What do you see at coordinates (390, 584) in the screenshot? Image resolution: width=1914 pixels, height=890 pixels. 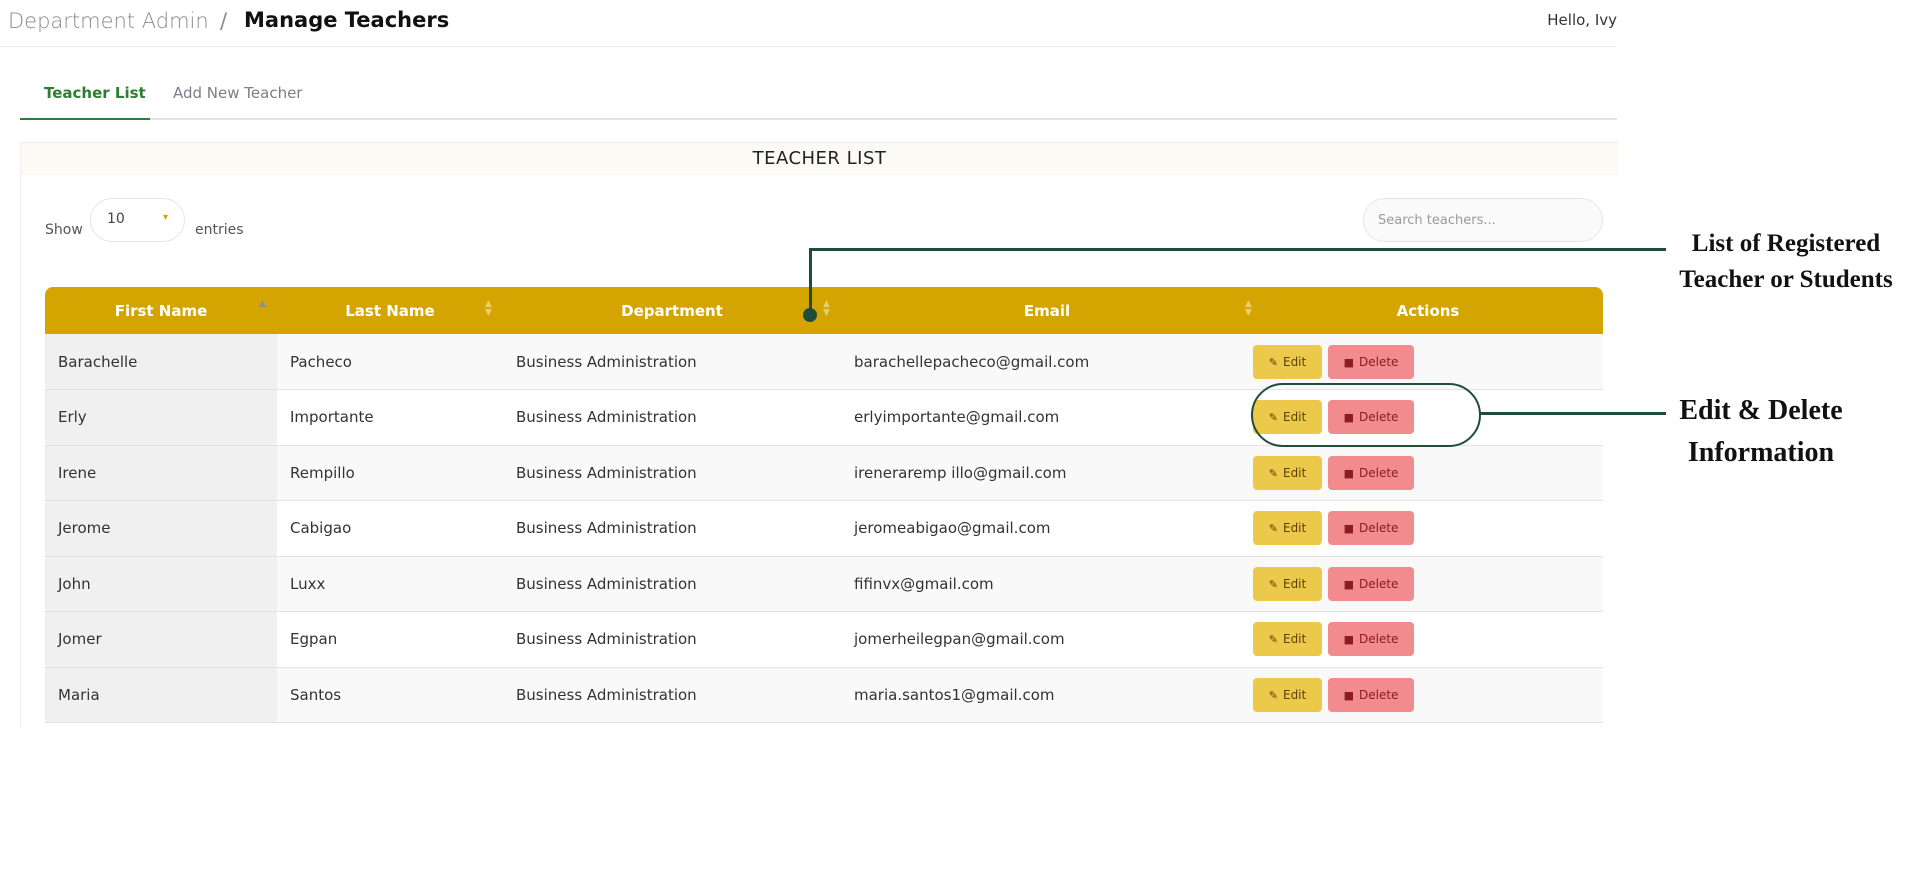 I see `cell-last-name: Luxx` at bounding box center [390, 584].